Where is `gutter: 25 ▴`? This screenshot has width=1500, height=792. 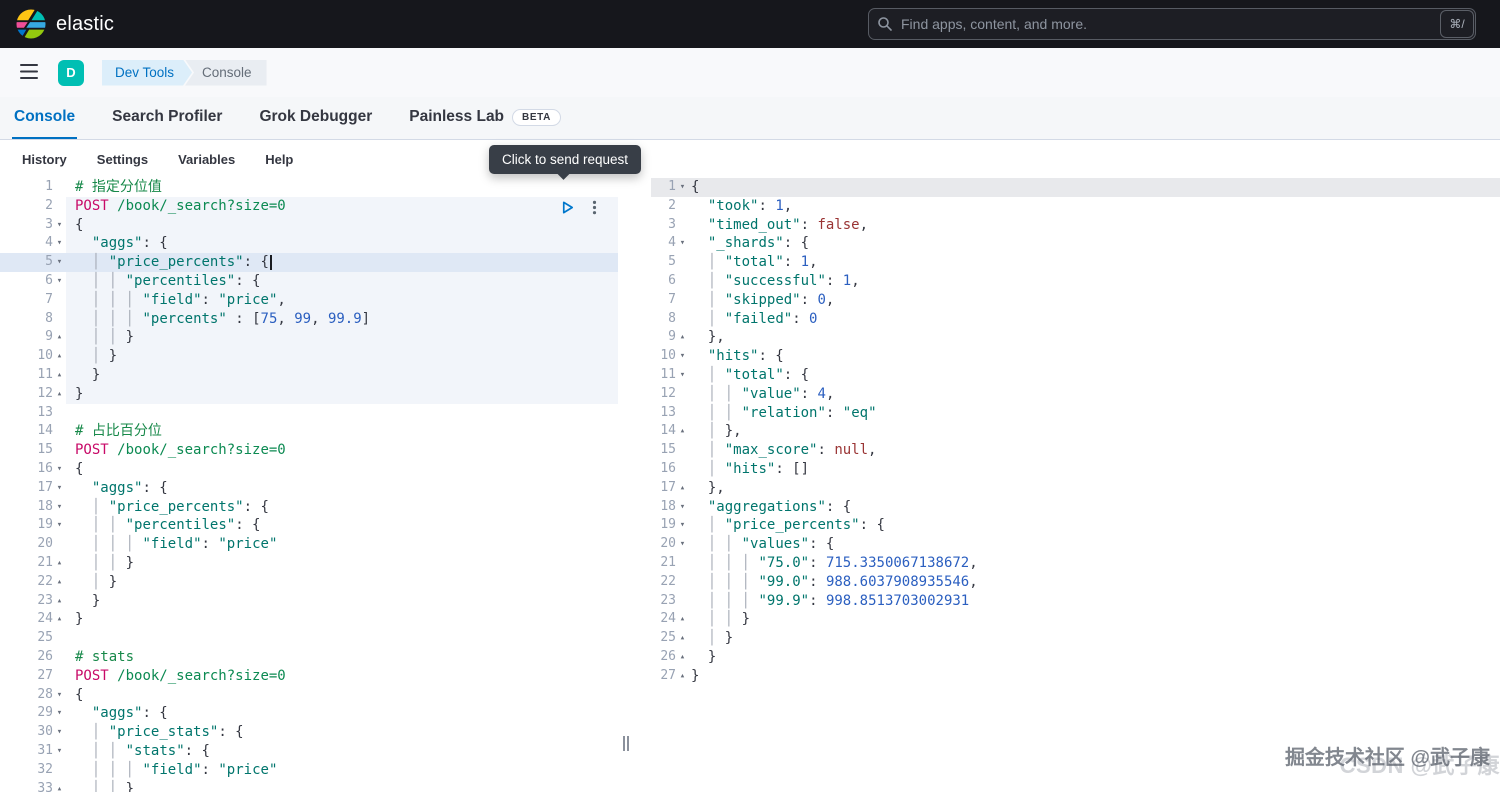
gutter: 25 ▴ is located at coordinates (670, 638).